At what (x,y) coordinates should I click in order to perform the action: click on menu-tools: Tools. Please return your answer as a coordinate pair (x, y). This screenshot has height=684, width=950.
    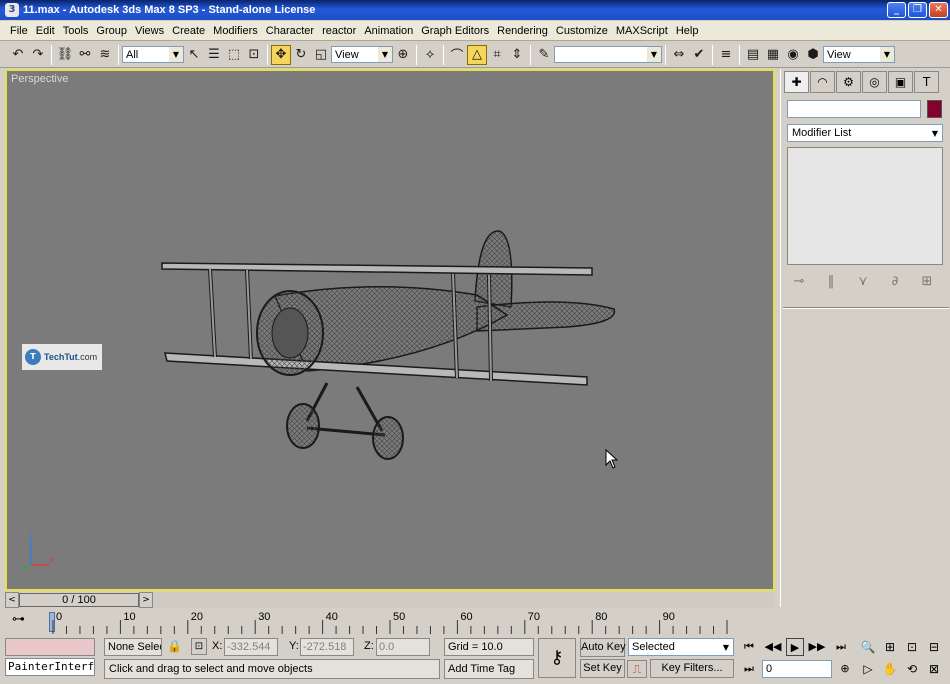
    Looking at the image, I should click on (76, 31).